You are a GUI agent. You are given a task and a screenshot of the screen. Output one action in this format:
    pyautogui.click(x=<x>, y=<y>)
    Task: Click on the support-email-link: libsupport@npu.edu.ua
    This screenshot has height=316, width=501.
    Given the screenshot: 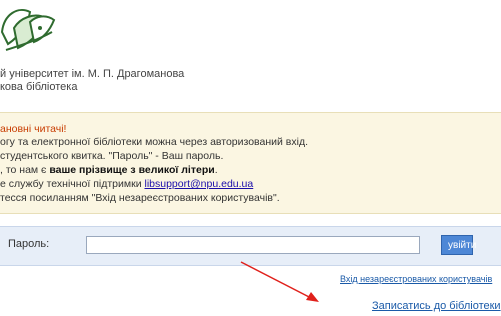 What is the action you would take?
    pyautogui.click(x=198, y=184)
    